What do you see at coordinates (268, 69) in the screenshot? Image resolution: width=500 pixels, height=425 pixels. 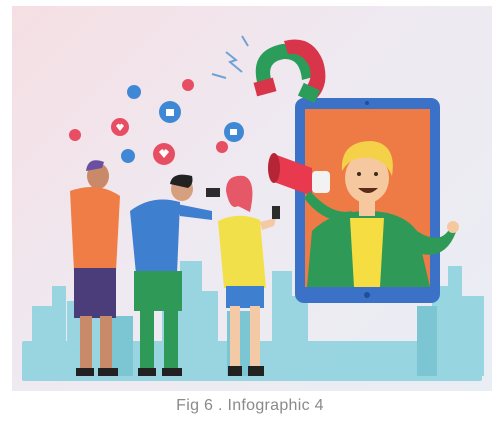 I see `magnet-icon` at bounding box center [268, 69].